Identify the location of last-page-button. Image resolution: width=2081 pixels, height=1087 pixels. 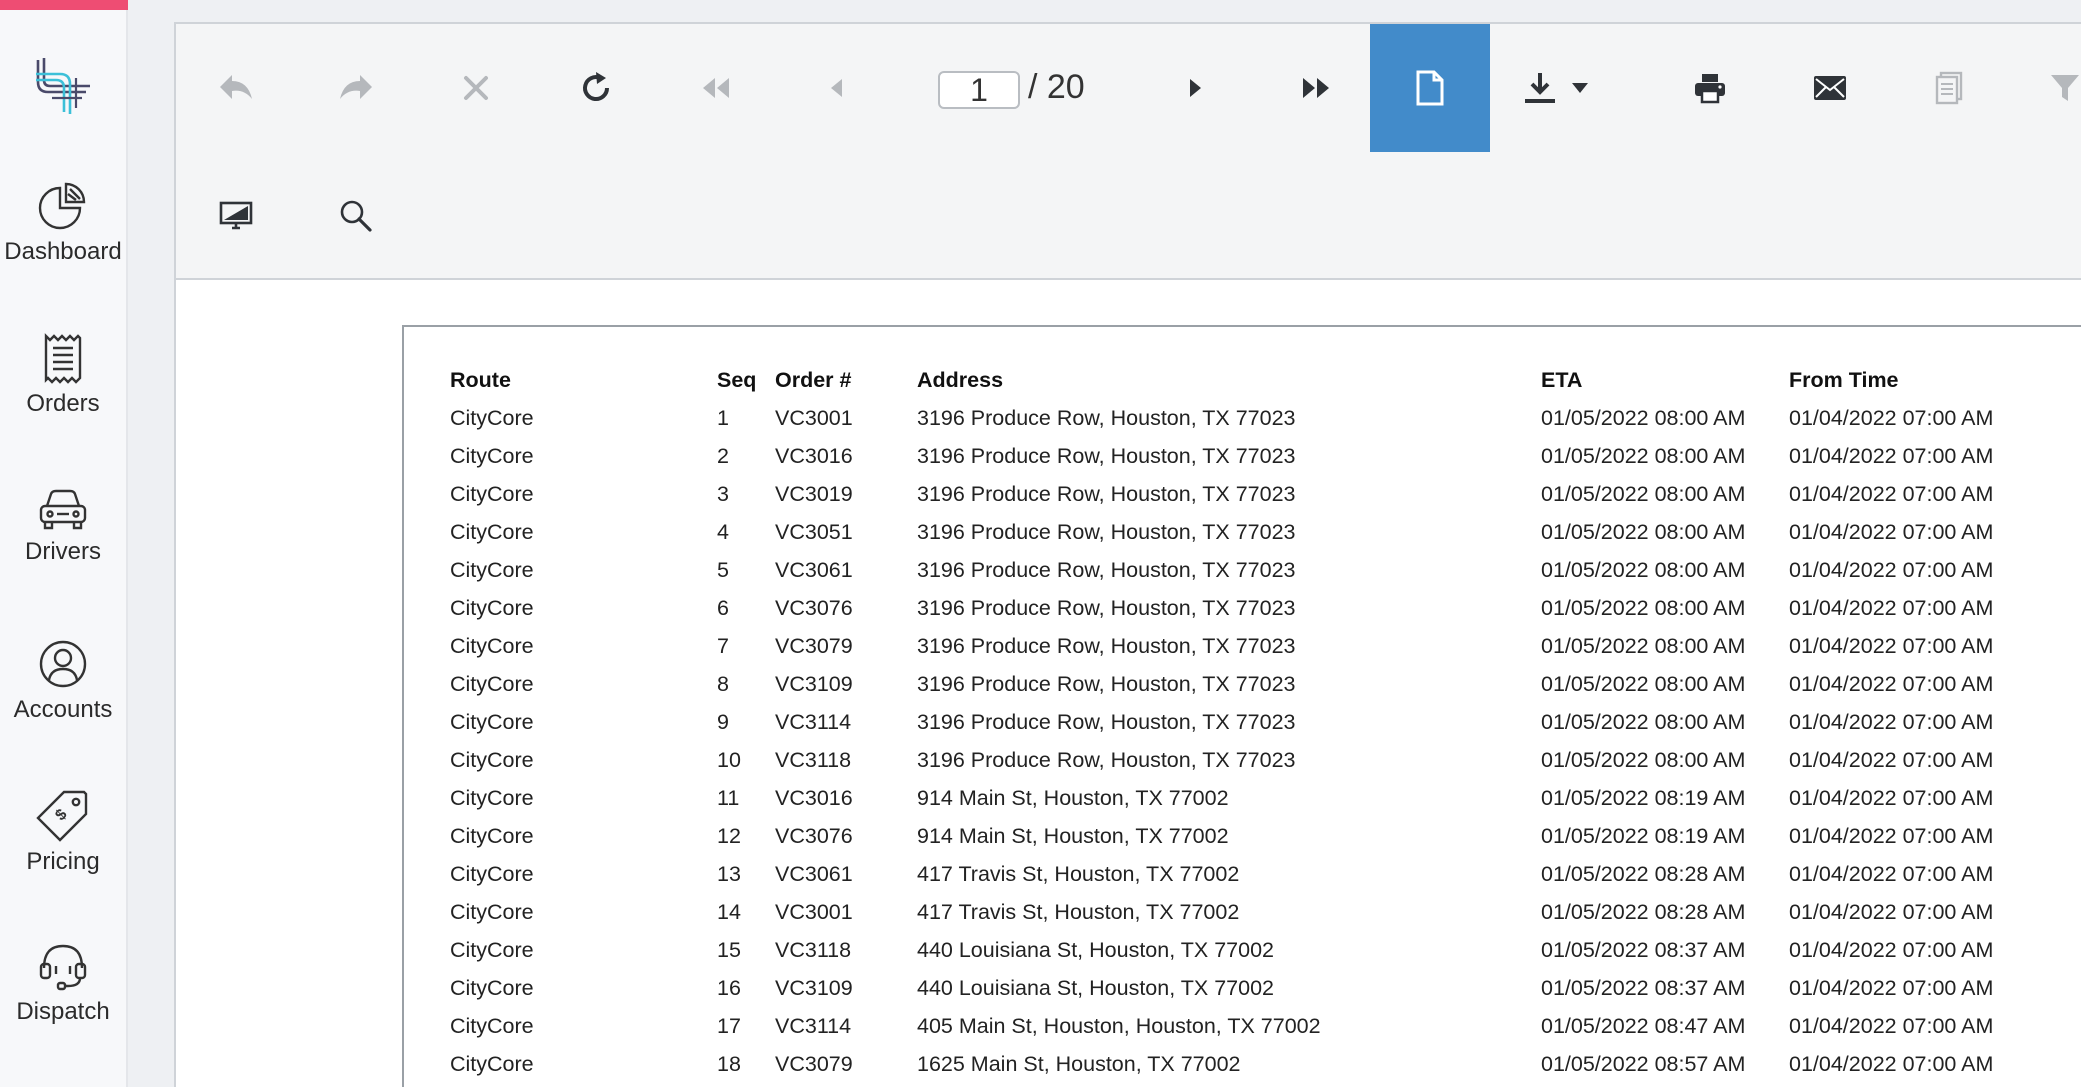
(1316, 88).